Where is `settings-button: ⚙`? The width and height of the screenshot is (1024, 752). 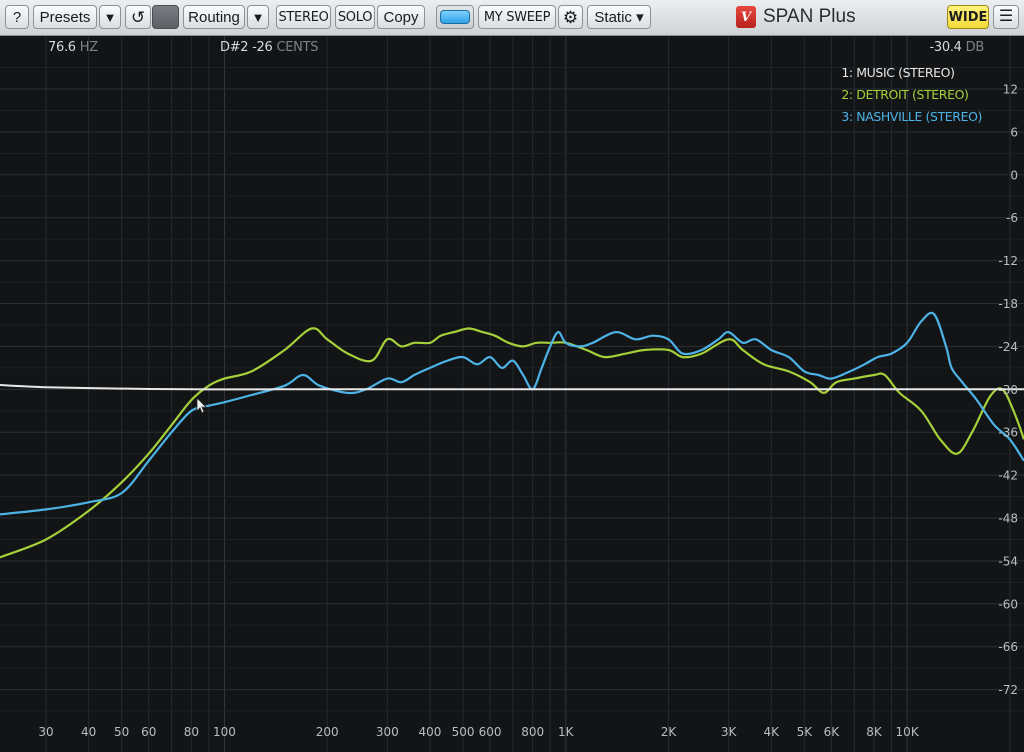 settings-button: ⚙ is located at coordinates (570, 17).